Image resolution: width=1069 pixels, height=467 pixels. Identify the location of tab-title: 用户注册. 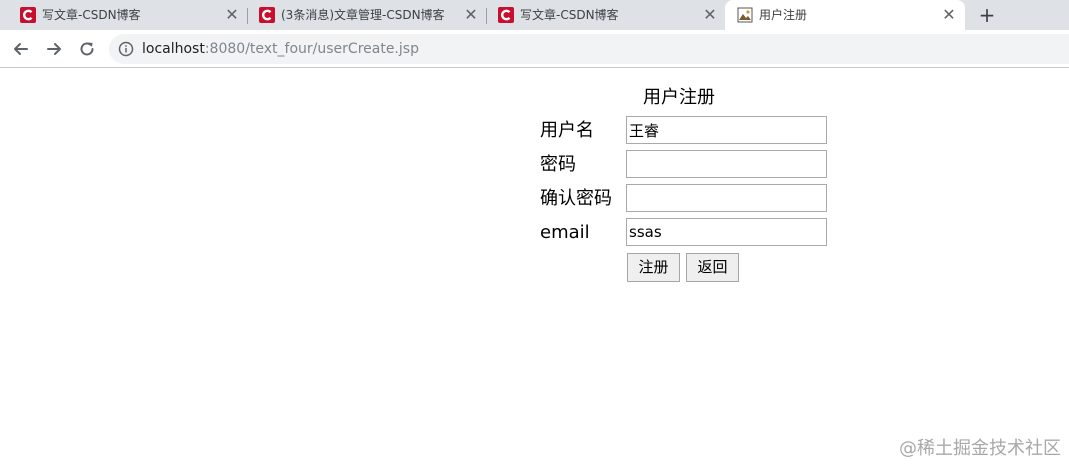
(783, 15).